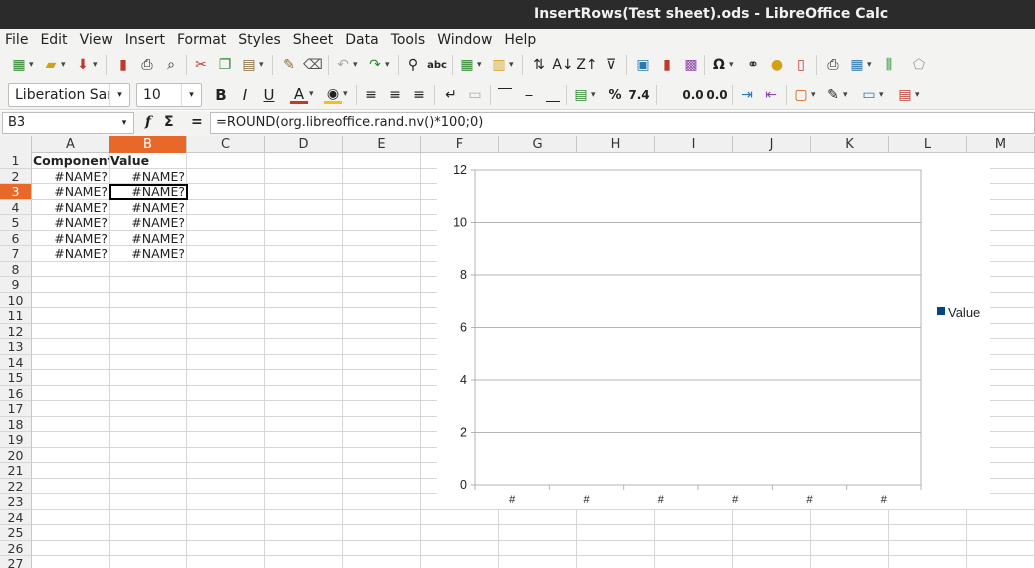  Describe the element at coordinates (16, 533) in the screenshot. I see `row-header-25: 25` at that location.